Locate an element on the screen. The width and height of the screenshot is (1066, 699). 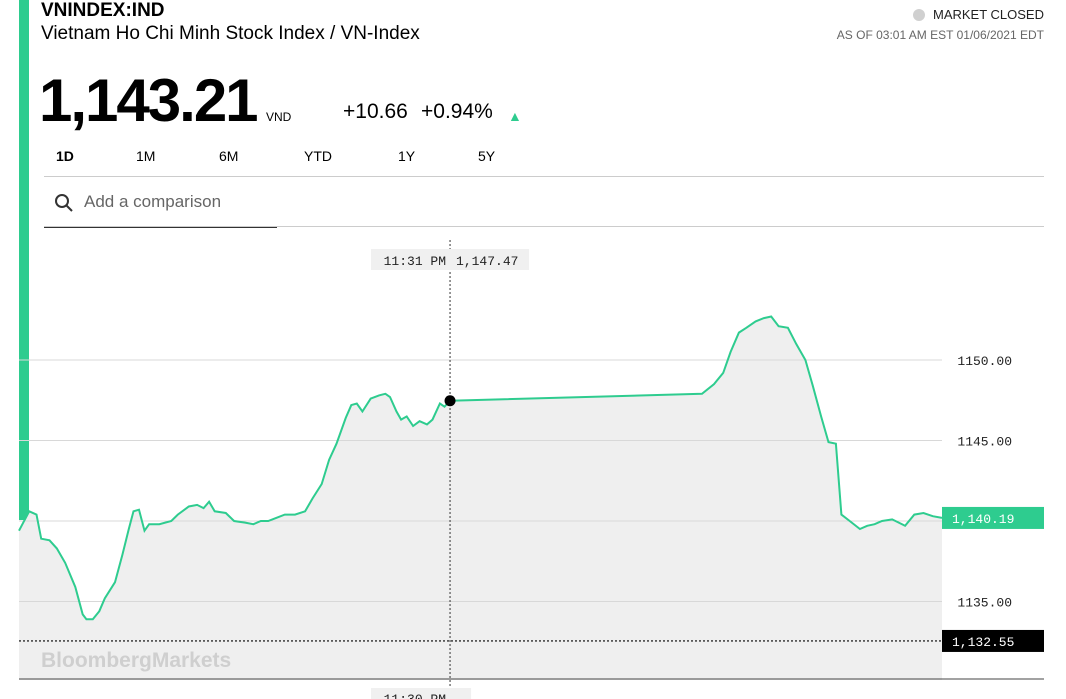
crosshair-value-label: 1,147.47 is located at coordinates (487, 261).